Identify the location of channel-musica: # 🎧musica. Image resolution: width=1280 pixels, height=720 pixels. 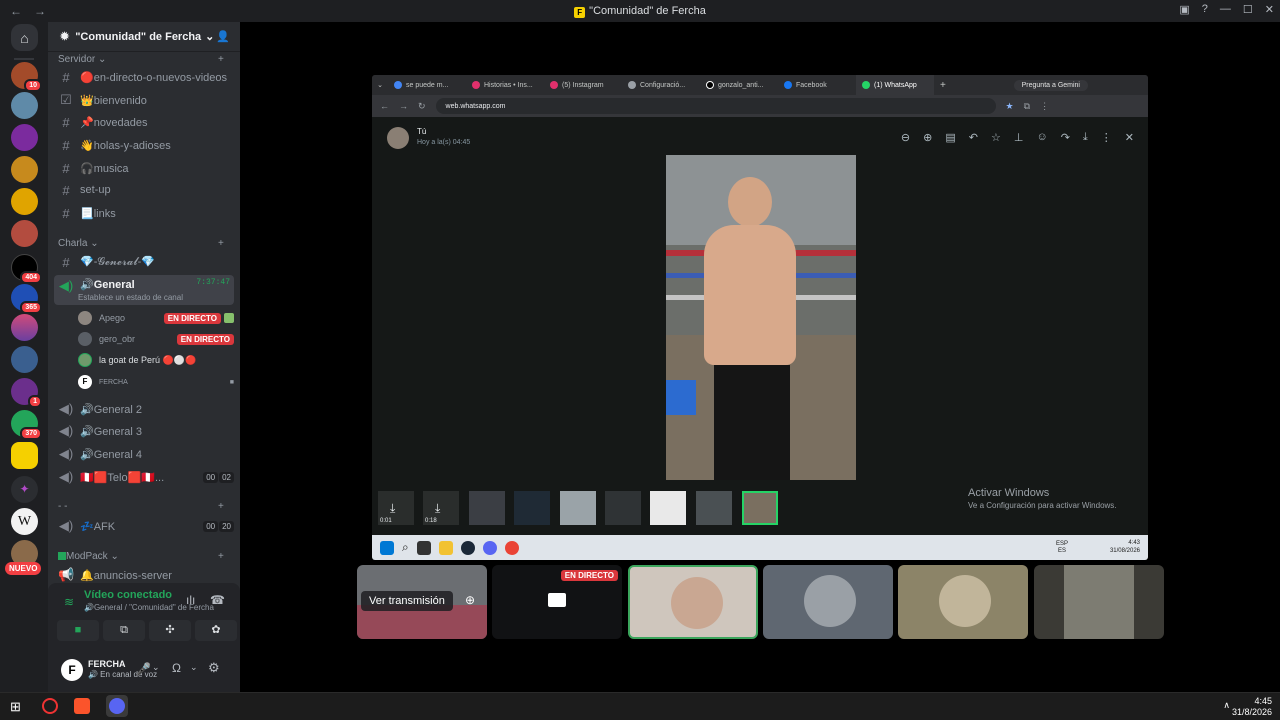
(146, 168).